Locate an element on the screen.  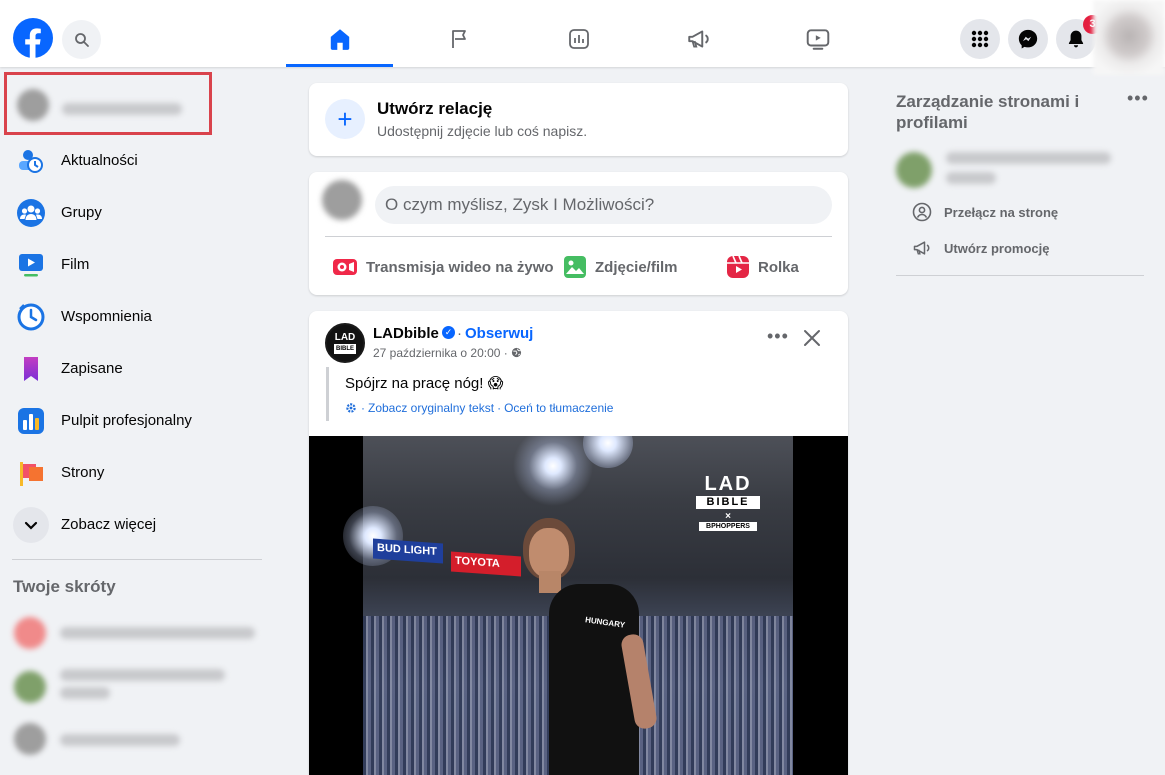
live-video-label: Transmisja wideo na żywo is located at coordinates (460, 267).